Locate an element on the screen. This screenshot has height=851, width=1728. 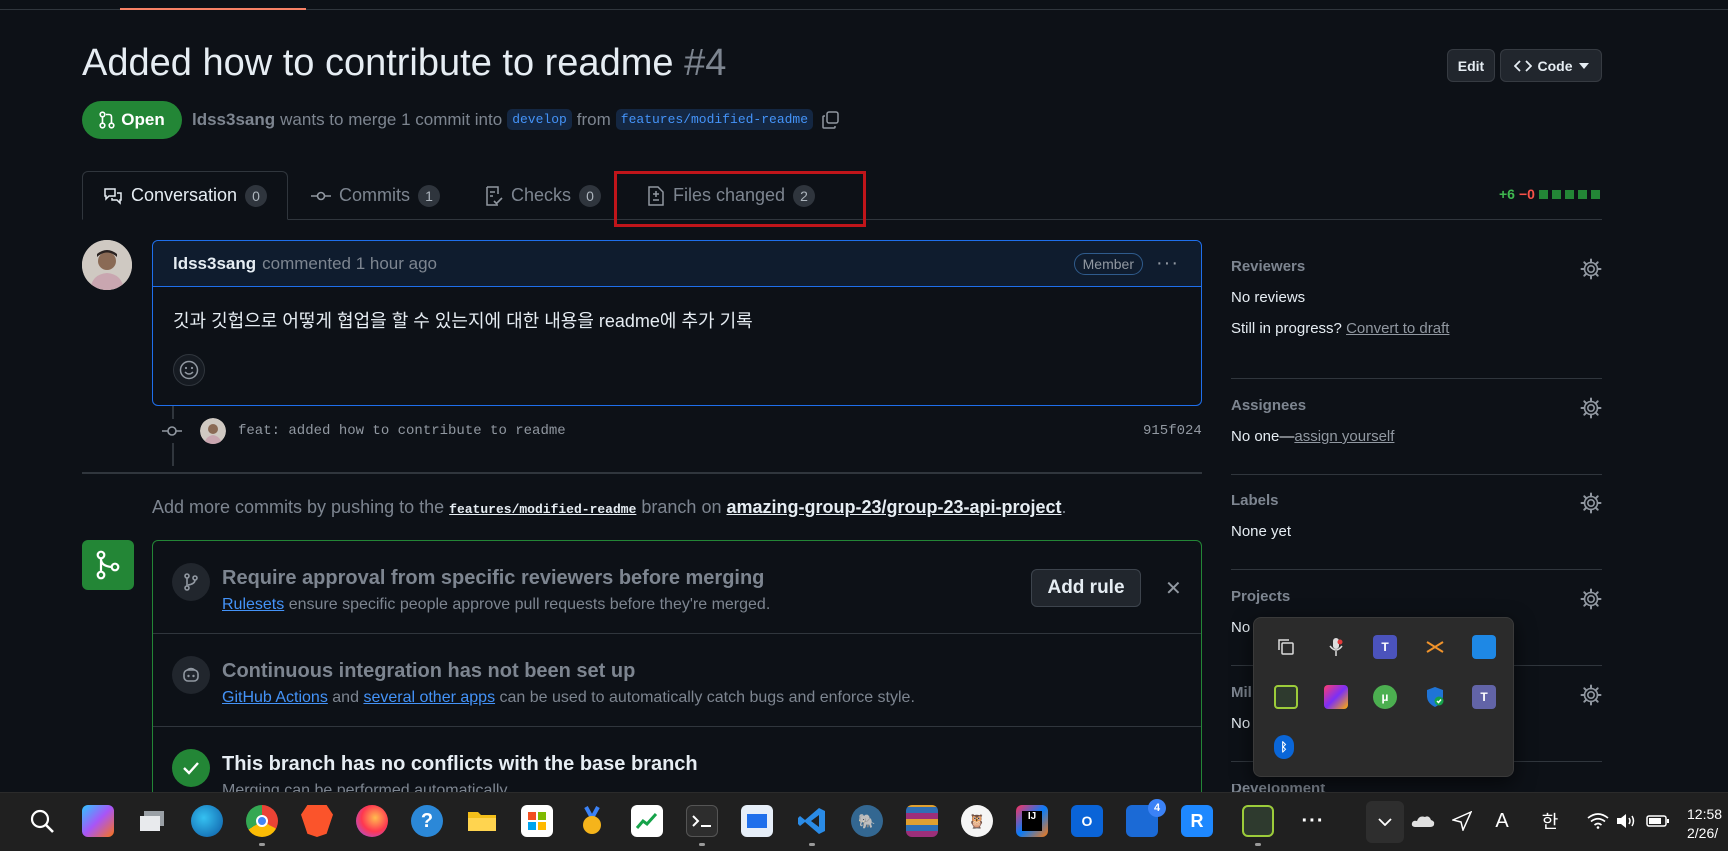
pr-meta-text: wants to merge 1 commit into is located at coordinates (391, 119).